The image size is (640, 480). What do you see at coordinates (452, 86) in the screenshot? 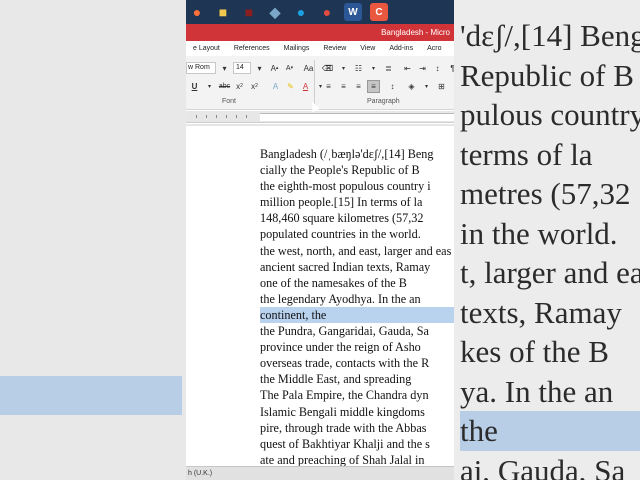
I see `borders-dropdown-icon: ▾` at bounding box center [452, 86].